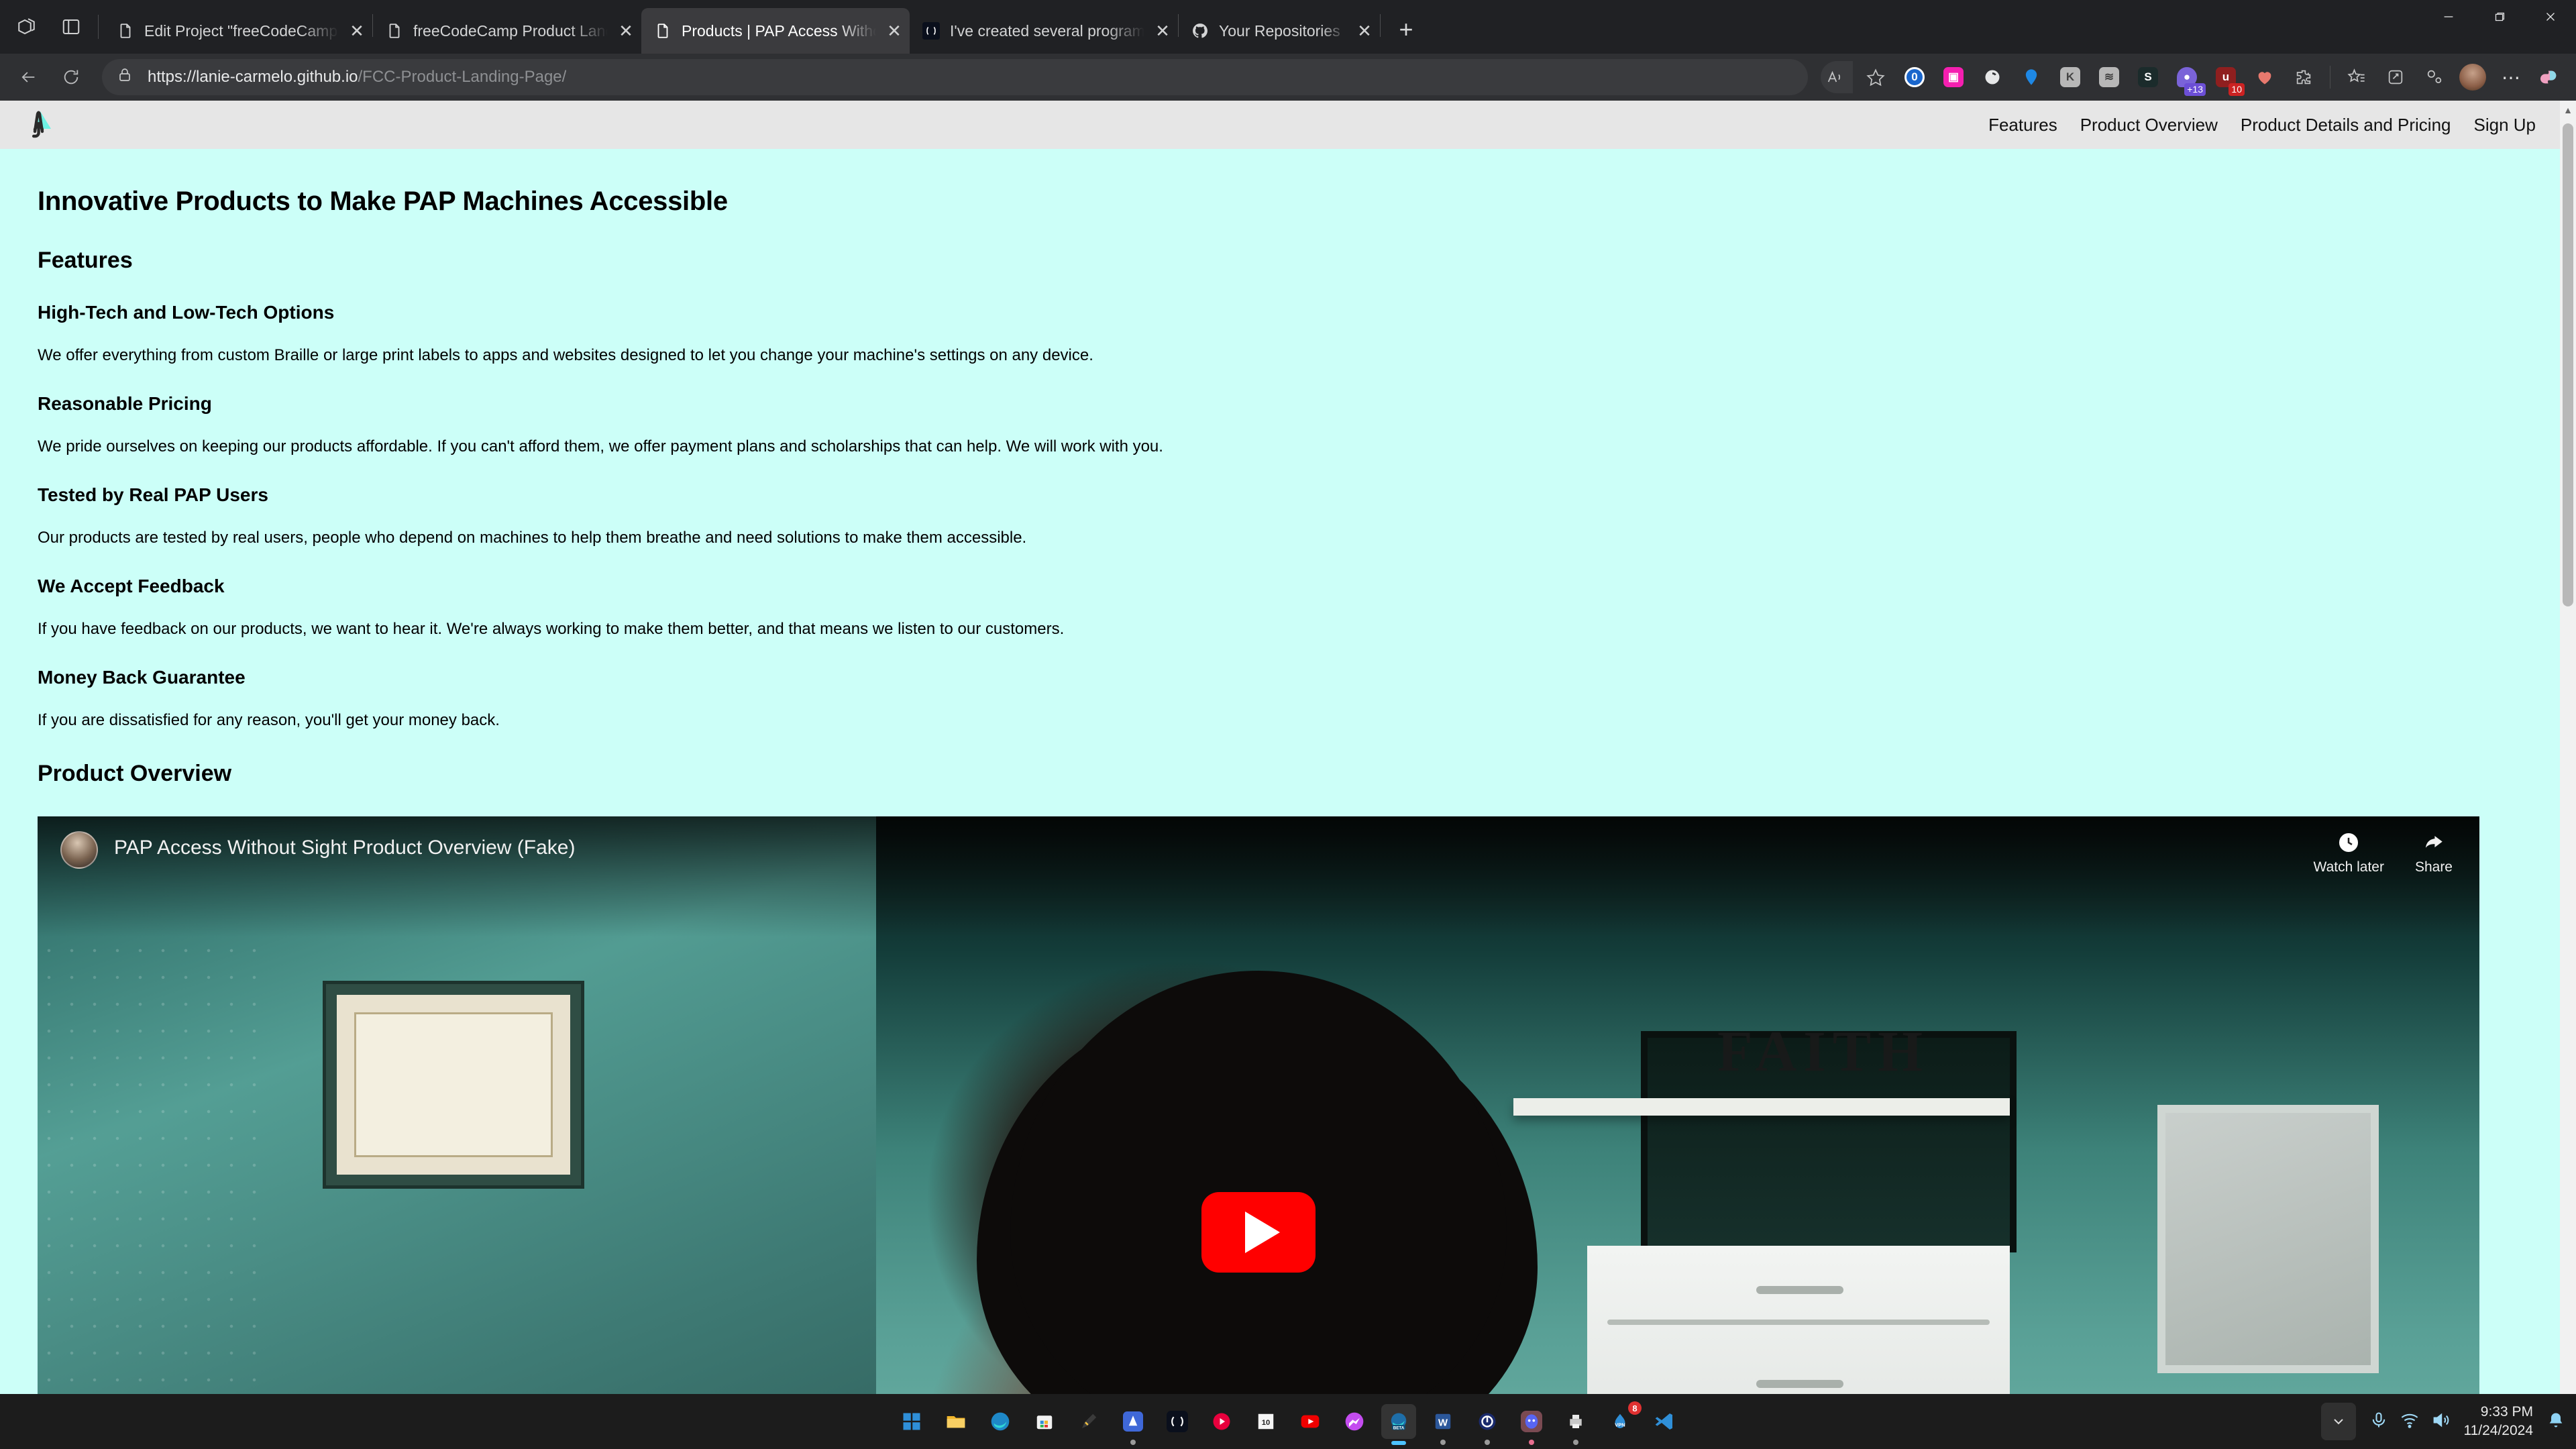 The image size is (2576, 1449). I want to click on ublock-origin-icon: u 10, so click(2227, 78).